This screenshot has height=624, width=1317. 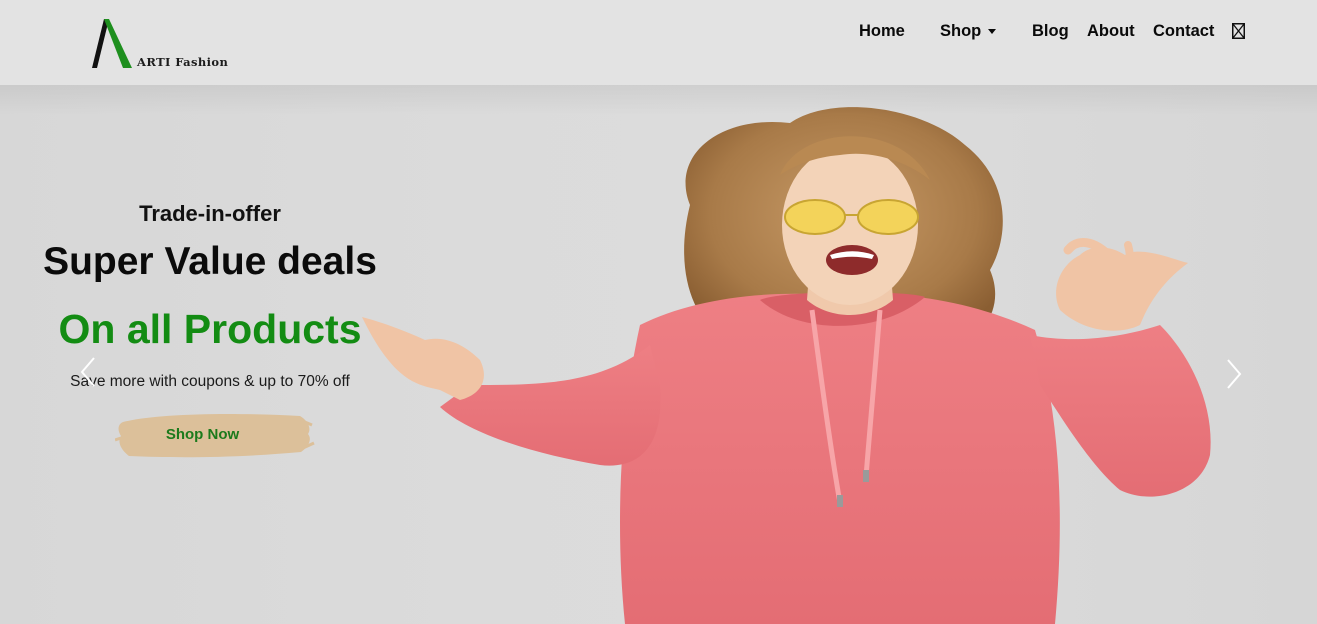 I want to click on nav-contact: Contact, so click(x=1183, y=31).